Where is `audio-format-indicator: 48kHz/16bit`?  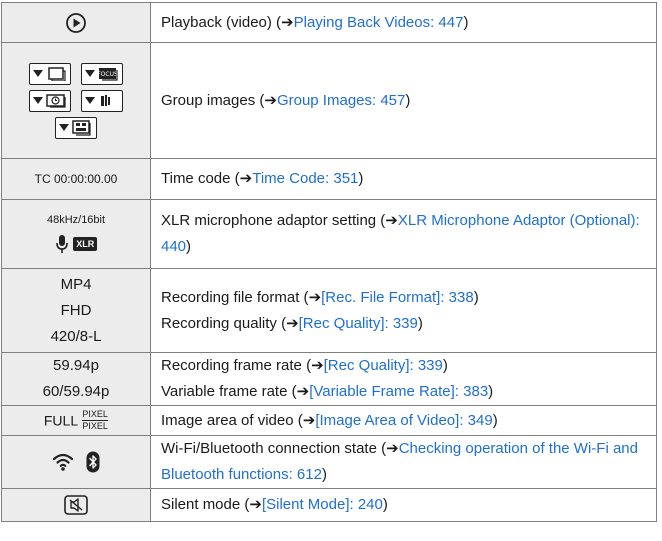
audio-format-indicator: 48kHz/16bit is located at coordinates (76, 220).